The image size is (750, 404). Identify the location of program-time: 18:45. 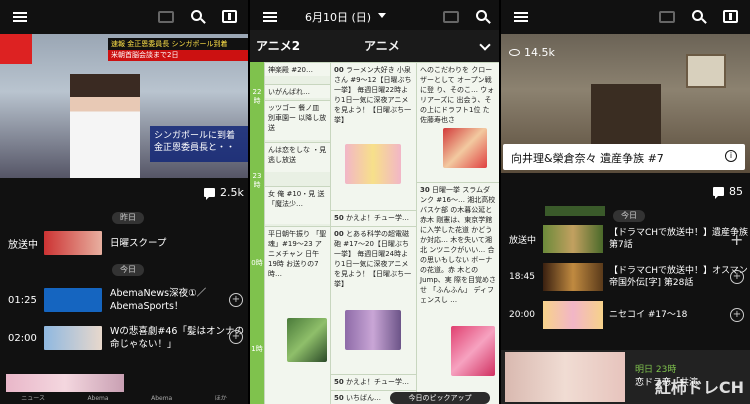
(522, 277).